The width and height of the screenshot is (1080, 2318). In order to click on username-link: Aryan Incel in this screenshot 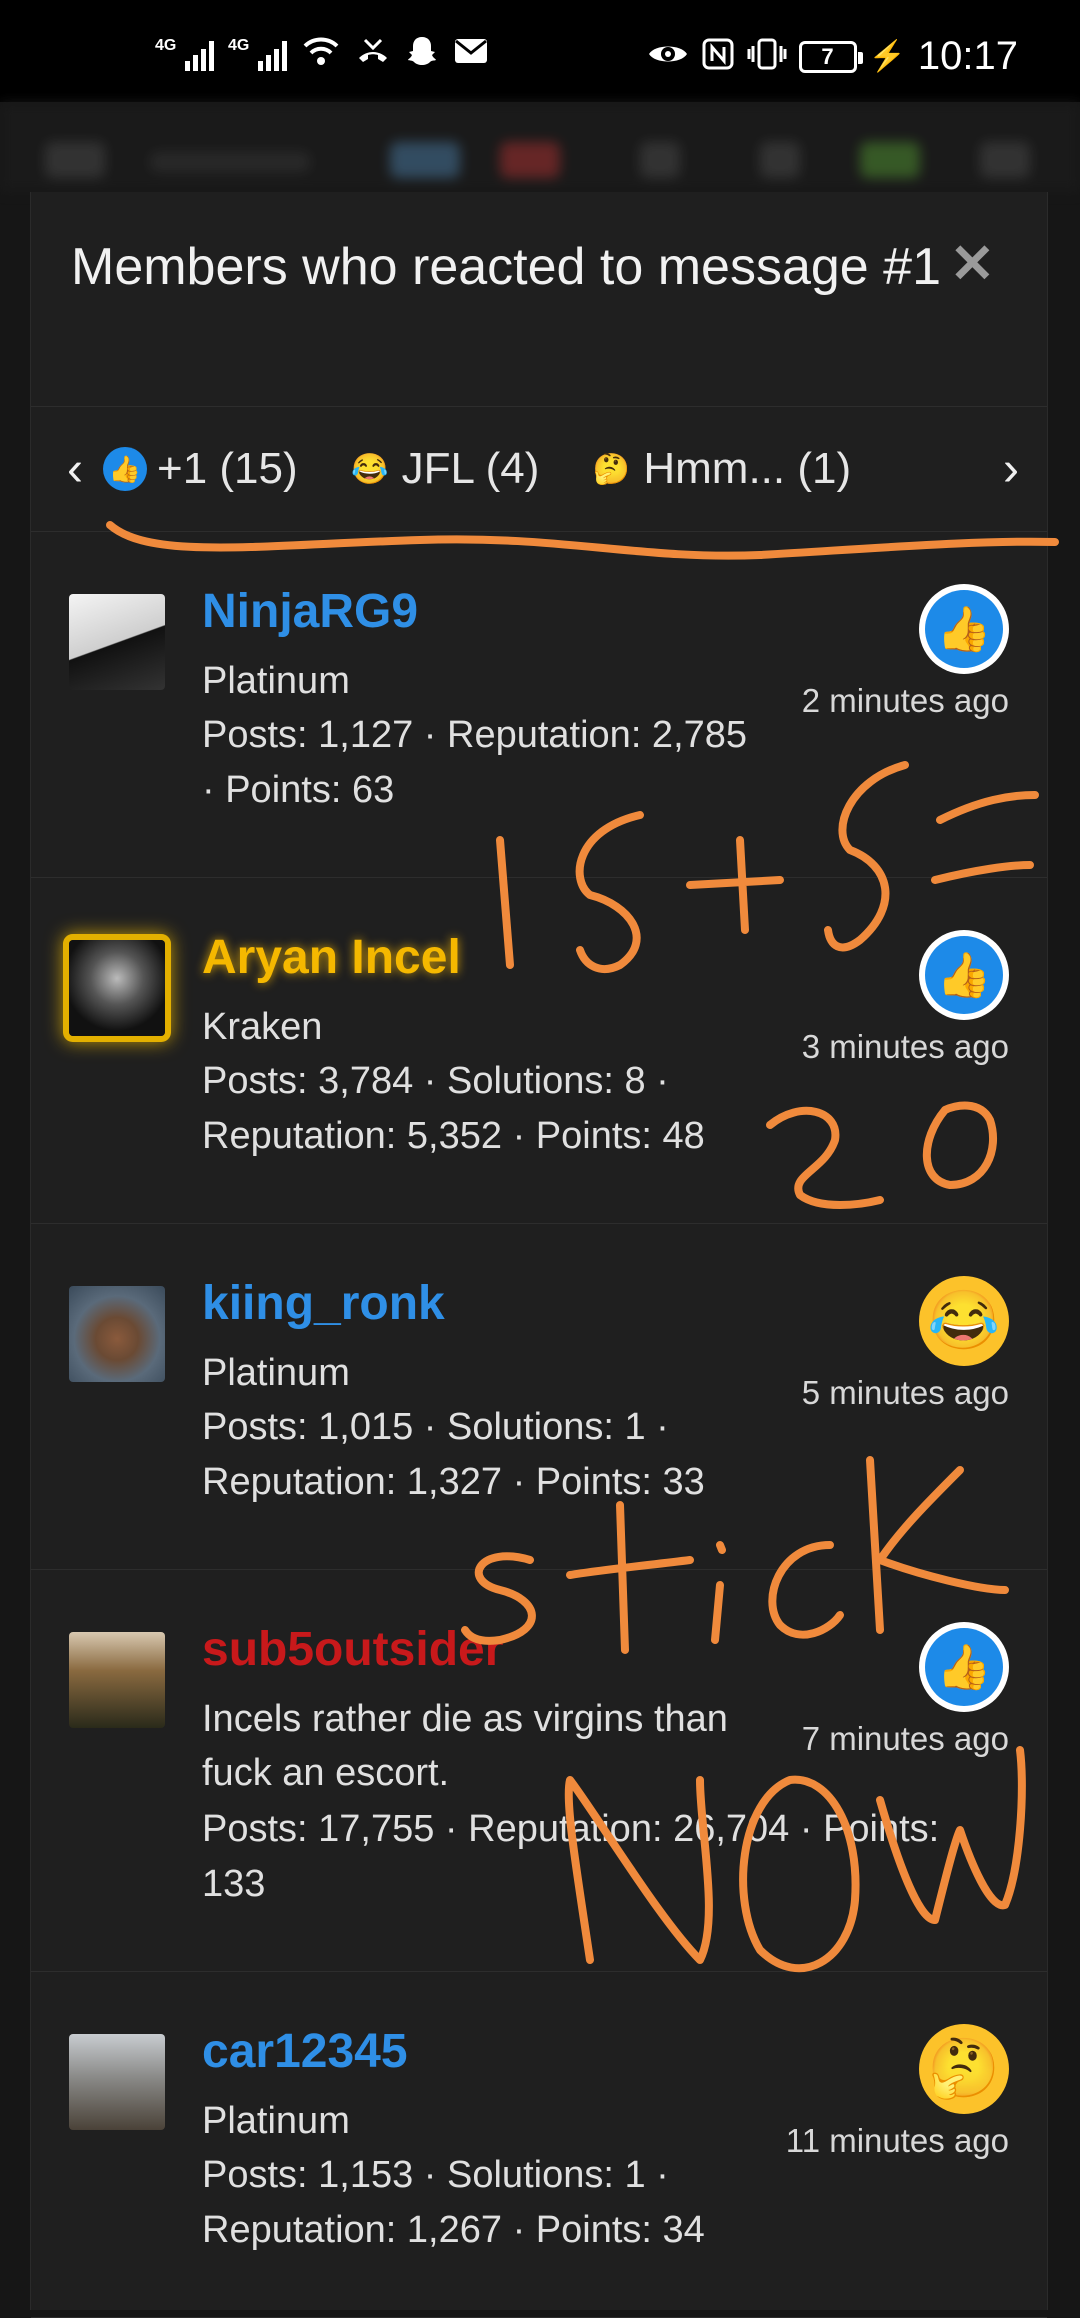, I will do `click(331, 957)`.